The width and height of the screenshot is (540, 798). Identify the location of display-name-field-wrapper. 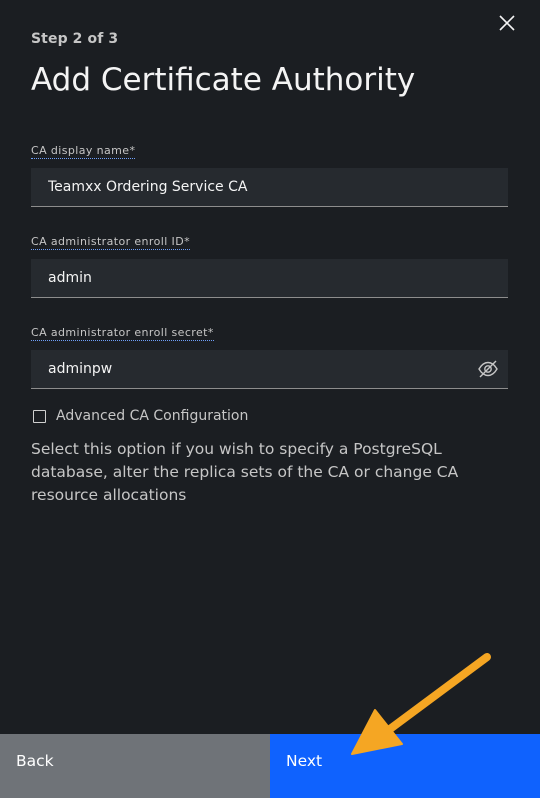
(269, 187).